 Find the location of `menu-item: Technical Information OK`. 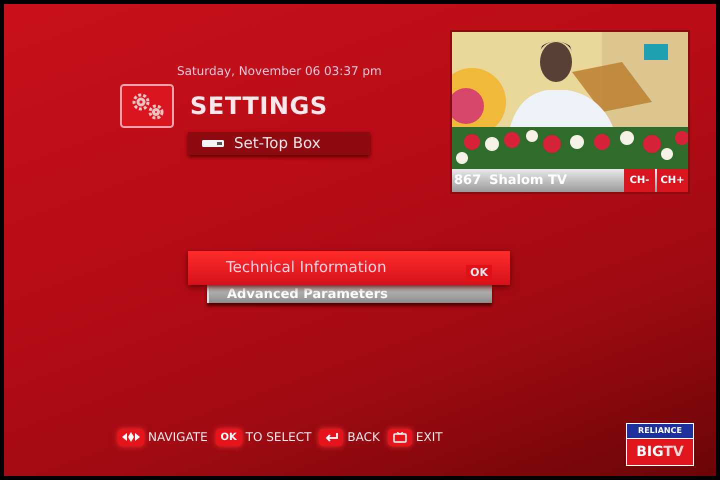

menu-item: Technical Information OK is located at coordinates (349, 268).